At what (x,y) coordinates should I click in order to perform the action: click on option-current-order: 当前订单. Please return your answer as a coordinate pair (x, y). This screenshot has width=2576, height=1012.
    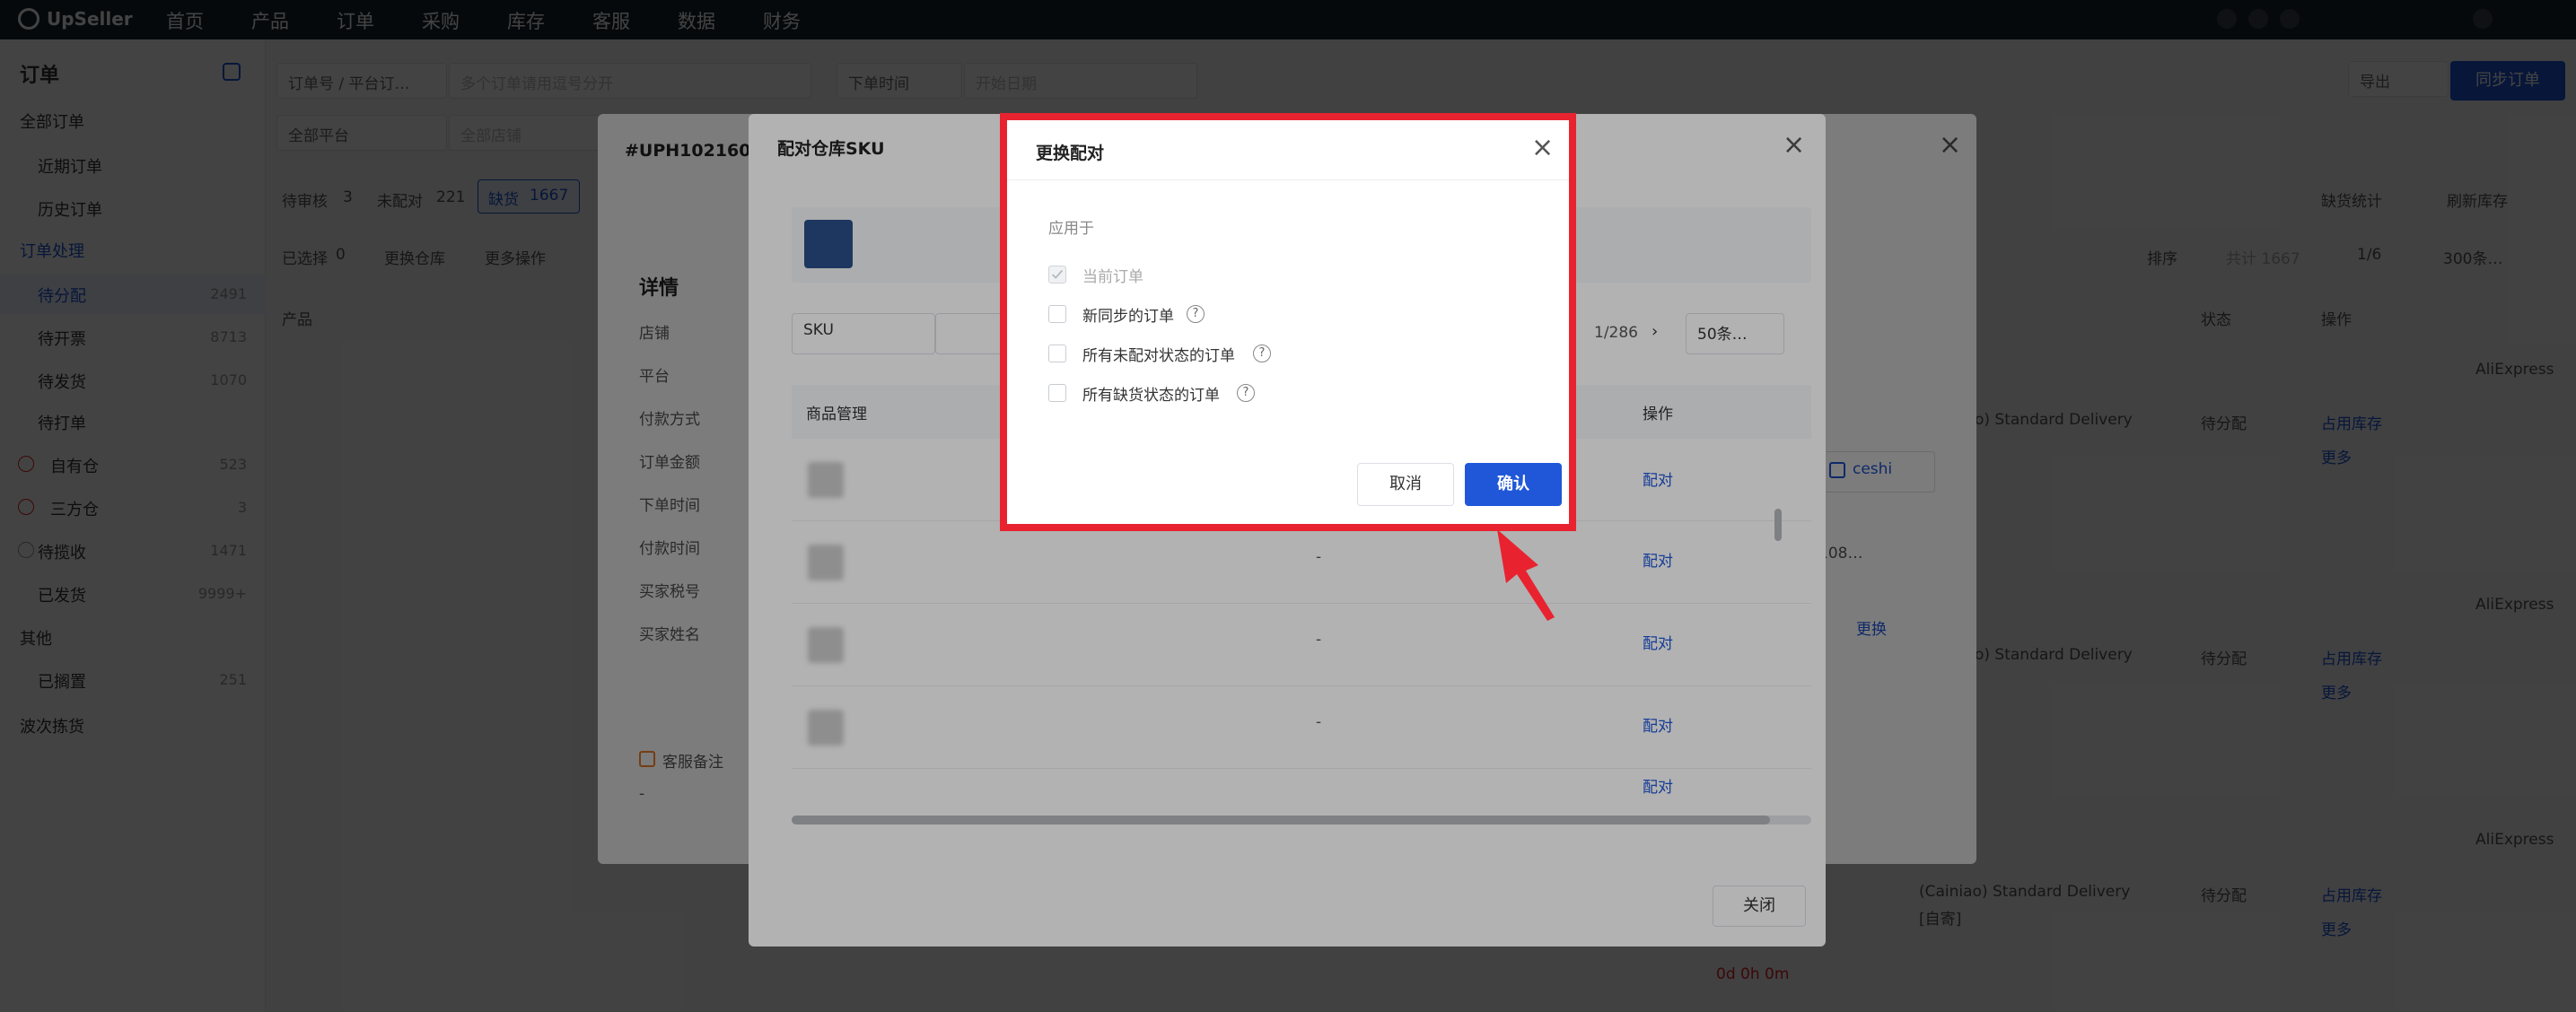
    Looking at the image, I should click on (1112, 277).